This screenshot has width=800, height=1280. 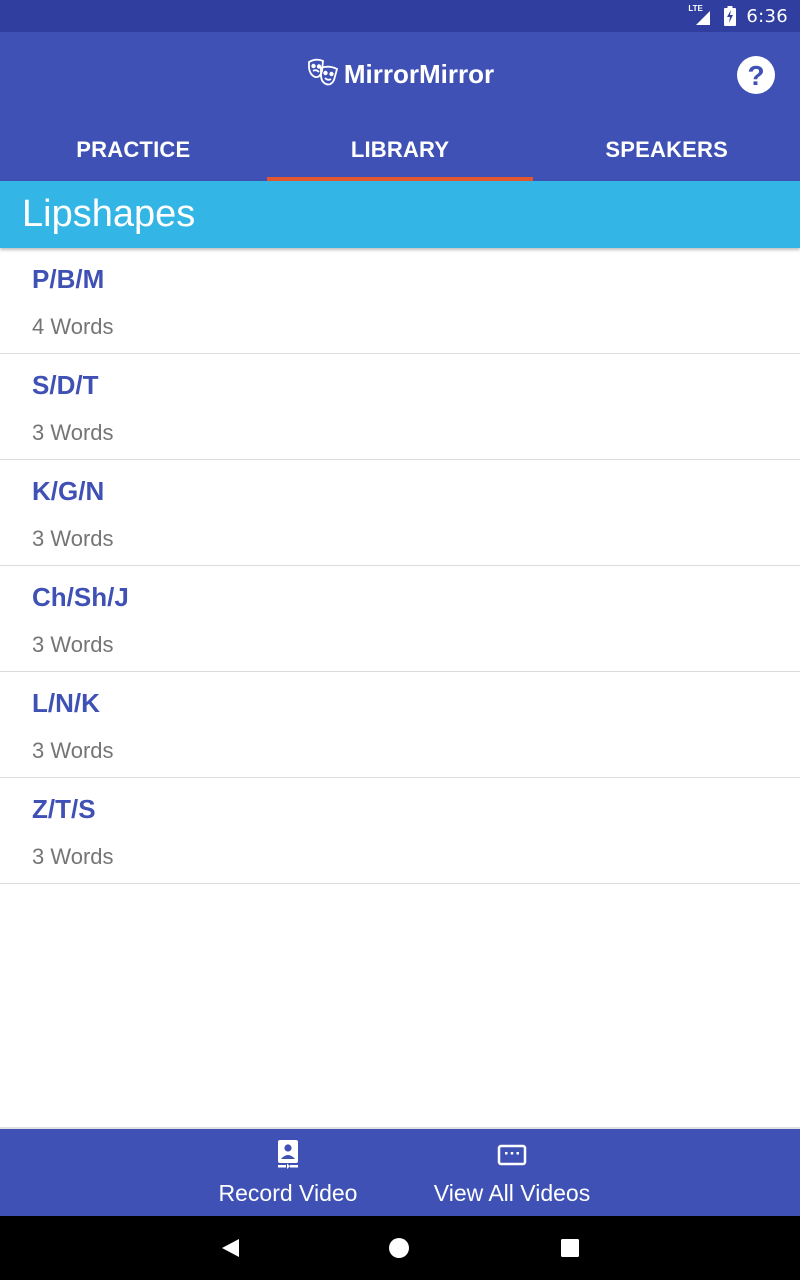 What do you see at coordinates (65, 385) in the screenshot?
I see `lipshape-title: S/D/T` at bounding box center [65, 385].